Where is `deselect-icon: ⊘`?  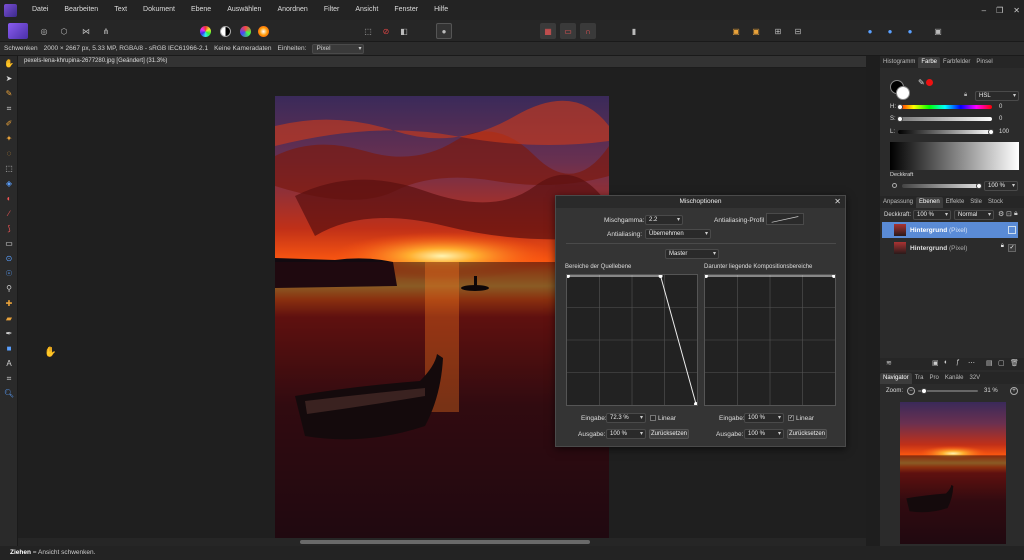 deselect-icon: ⊘ is located at coordinates (386, 31).